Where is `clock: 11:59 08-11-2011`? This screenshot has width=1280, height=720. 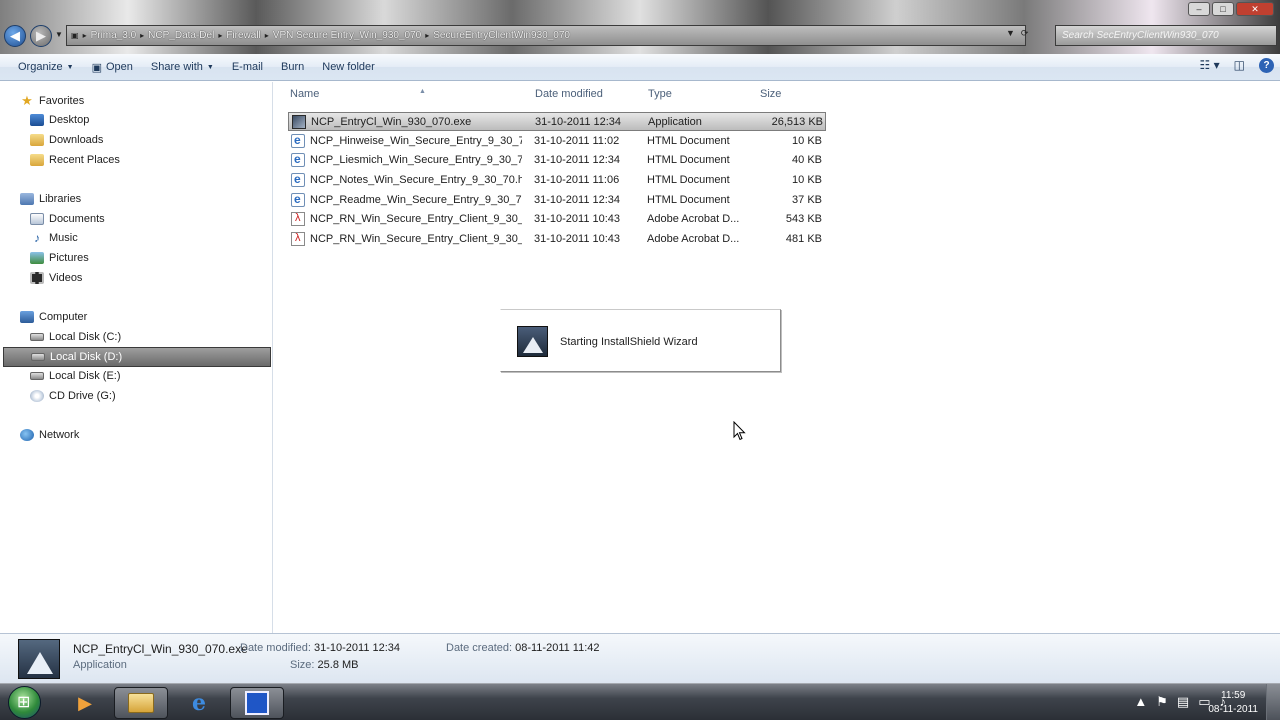
clock: 11:59 08-11-2011 is located at coordinates (1233, 703).